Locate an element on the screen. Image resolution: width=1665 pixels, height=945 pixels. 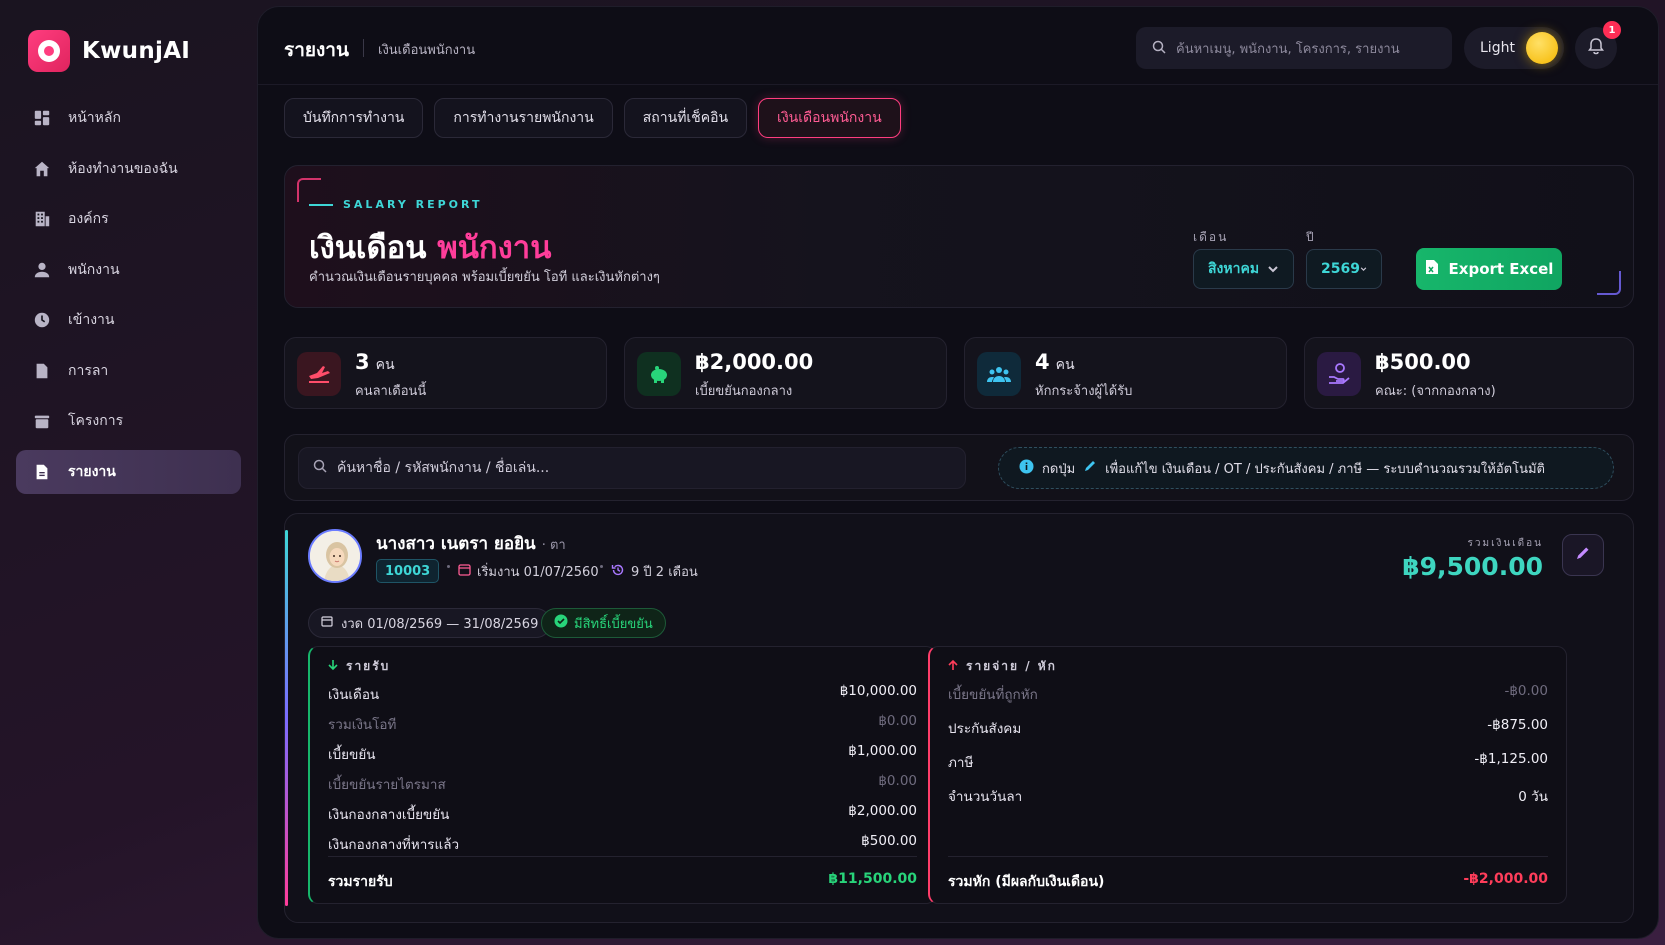
brand-name: KwunjAI is located at coordinates (136, 51).